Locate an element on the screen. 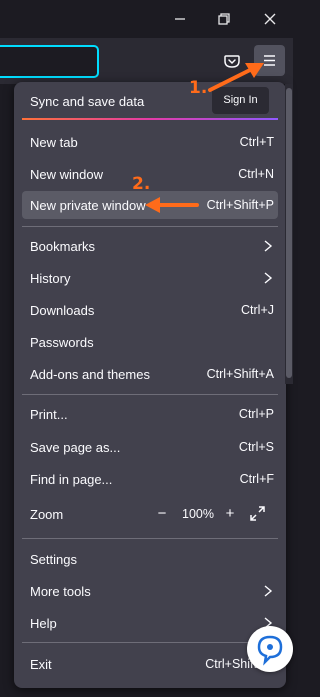 The image size is (320, 697). menu-item-shortcut: Ctrl+Shift+P is located at coordinates (240, 205).